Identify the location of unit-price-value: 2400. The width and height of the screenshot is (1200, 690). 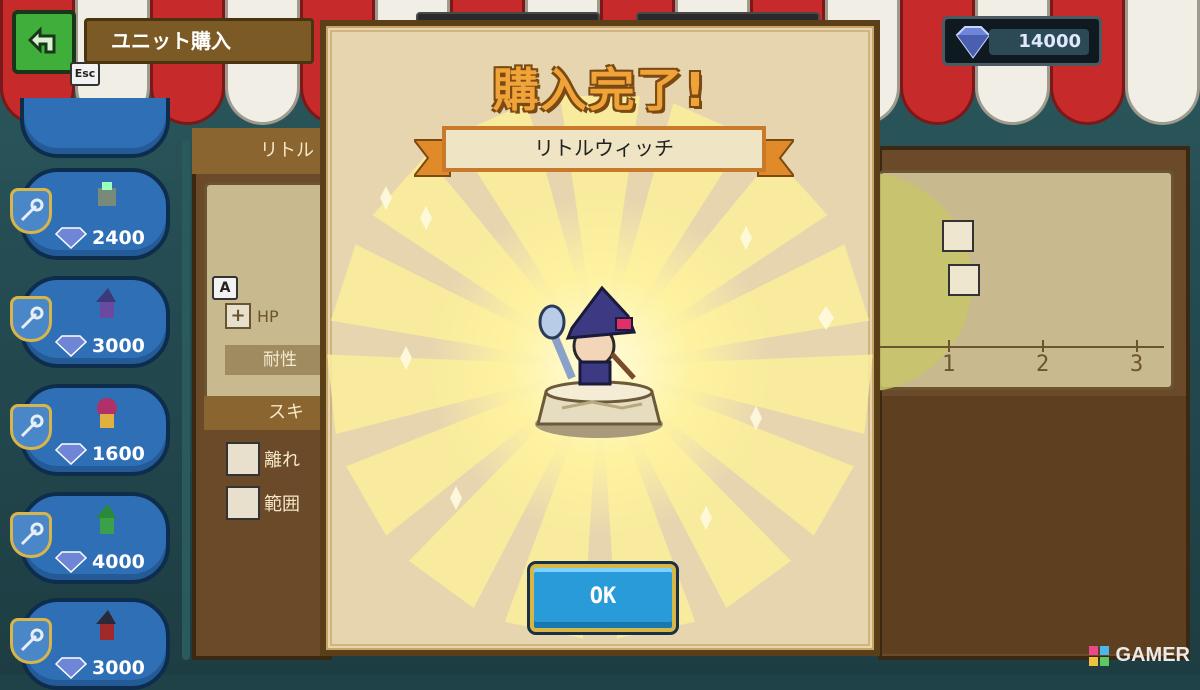
(118, 238).